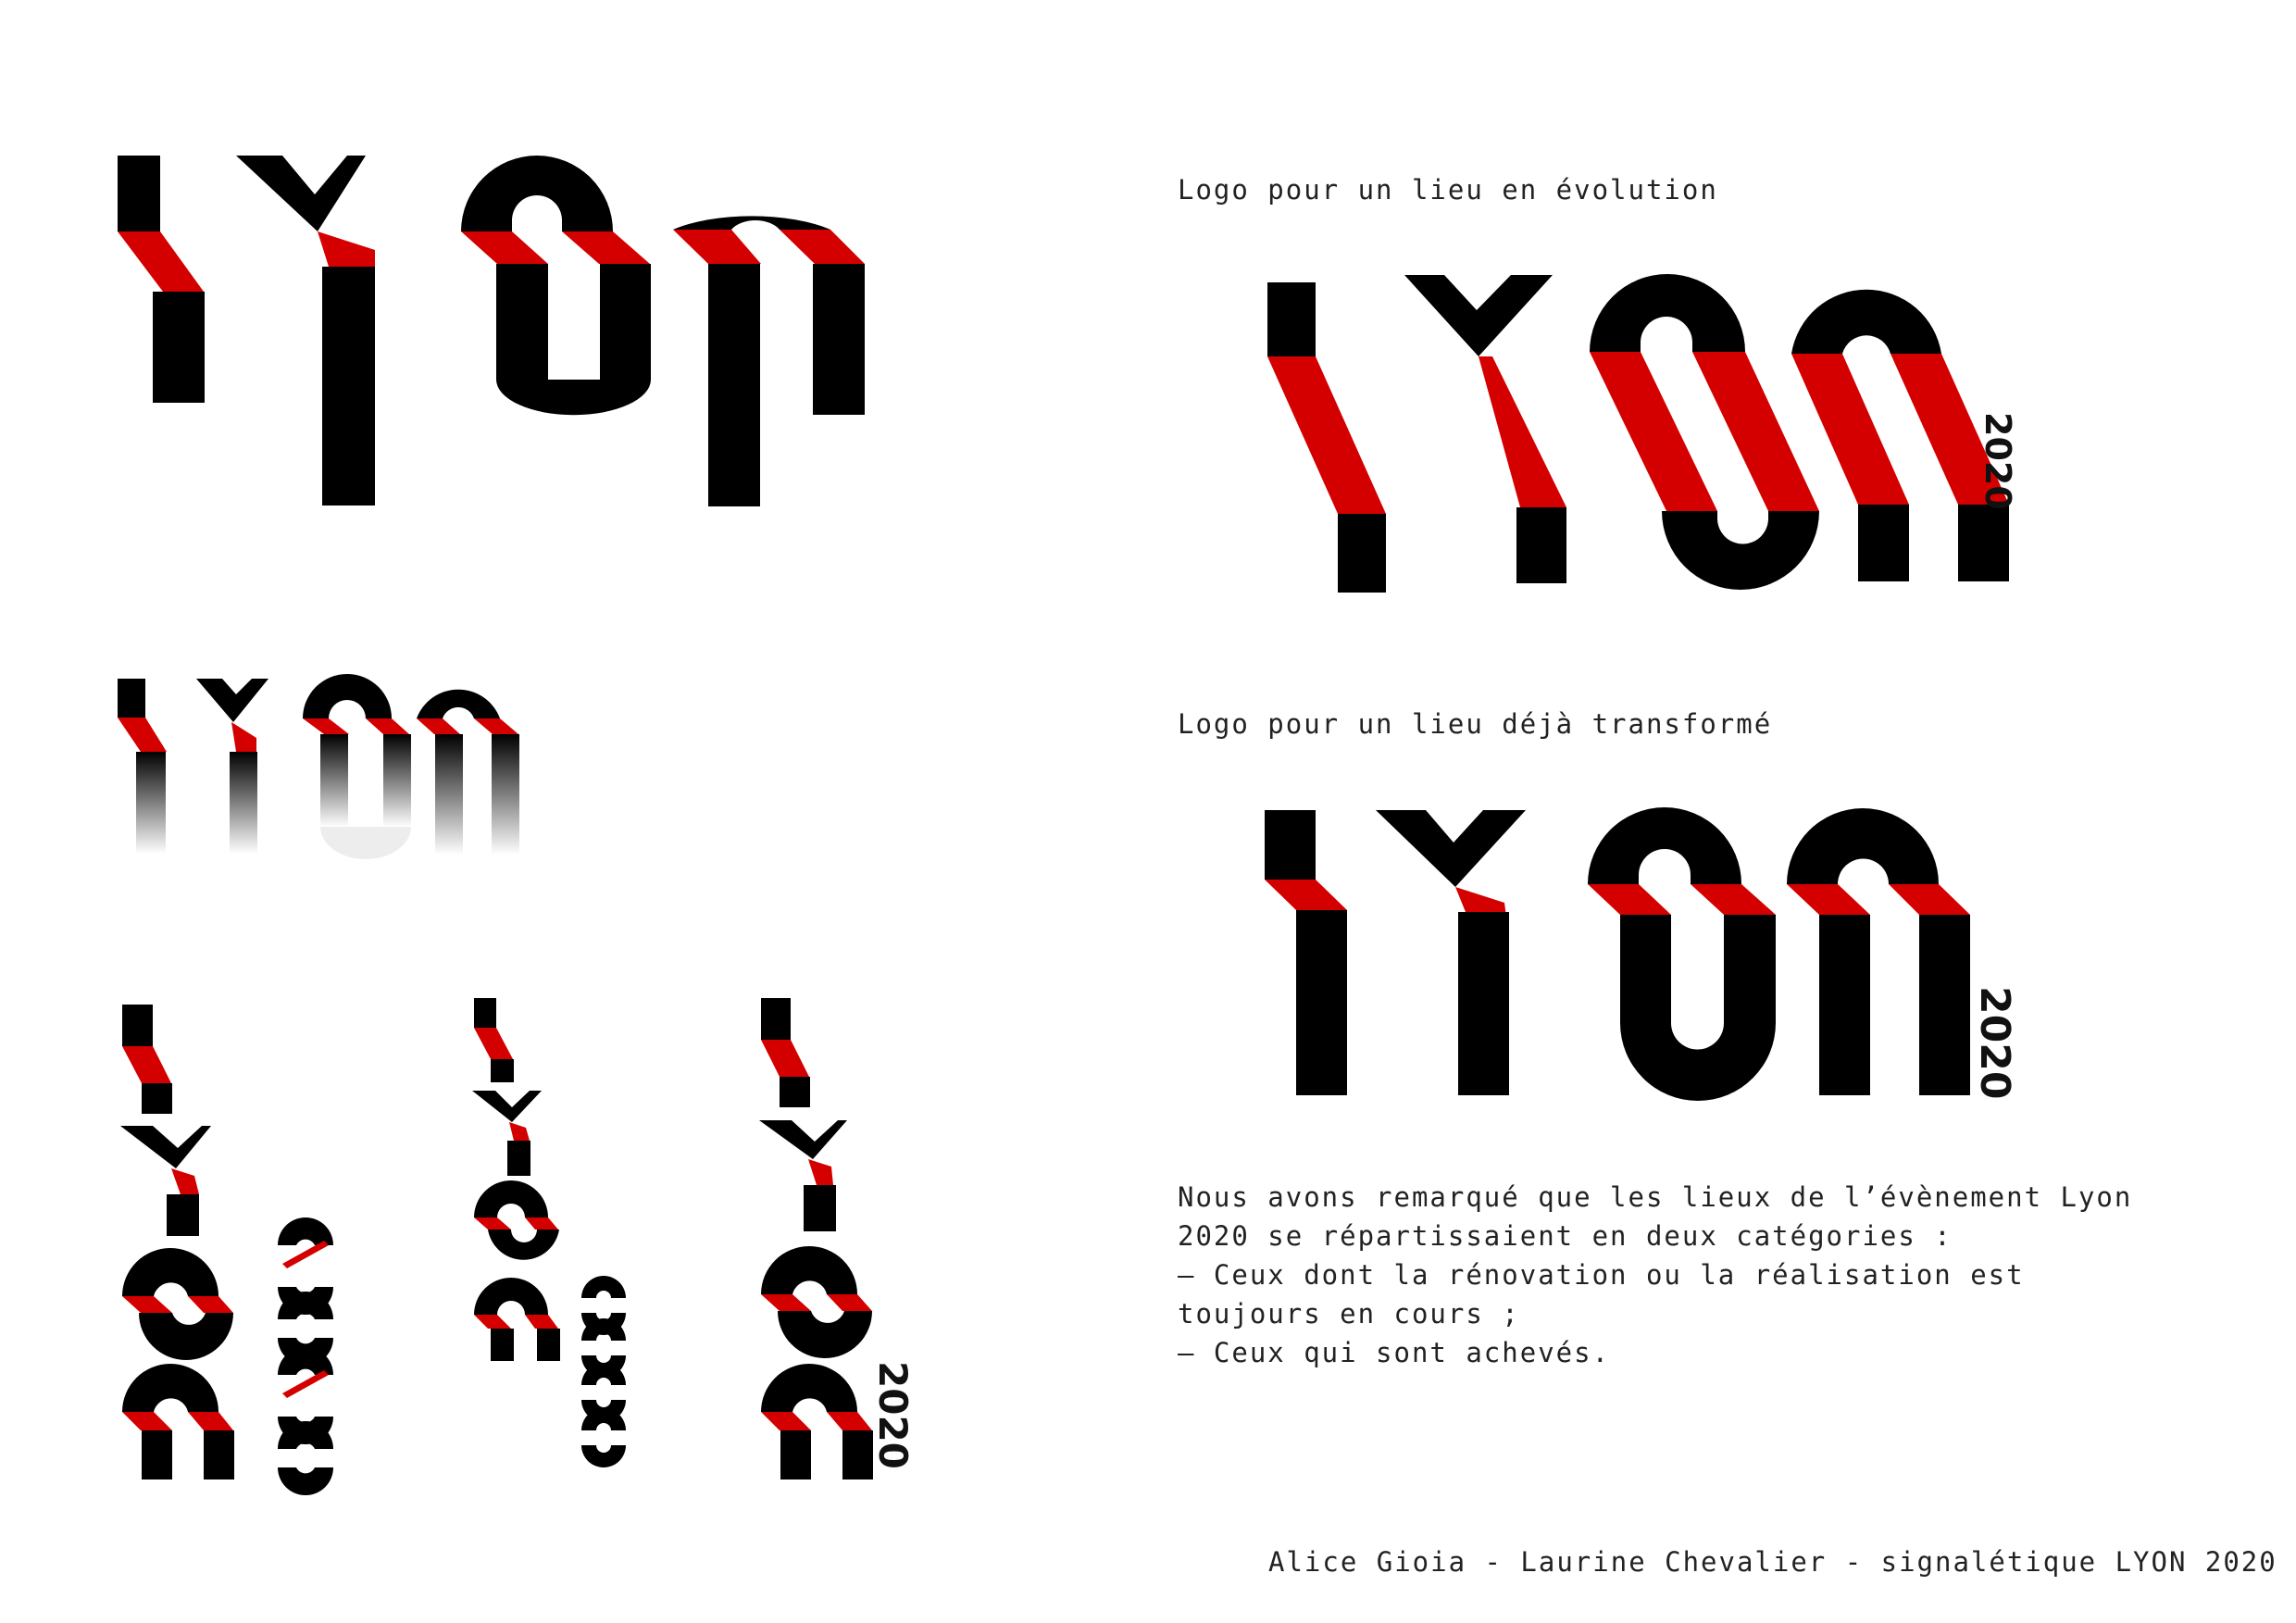 Image resolution: width=2296 pixels, height=1623 pixels. What do you see at coordinates (1349, 1314) in the screenshot?
I see `description-line: toujours en cours ;` at bounding box center [1349, 1314].